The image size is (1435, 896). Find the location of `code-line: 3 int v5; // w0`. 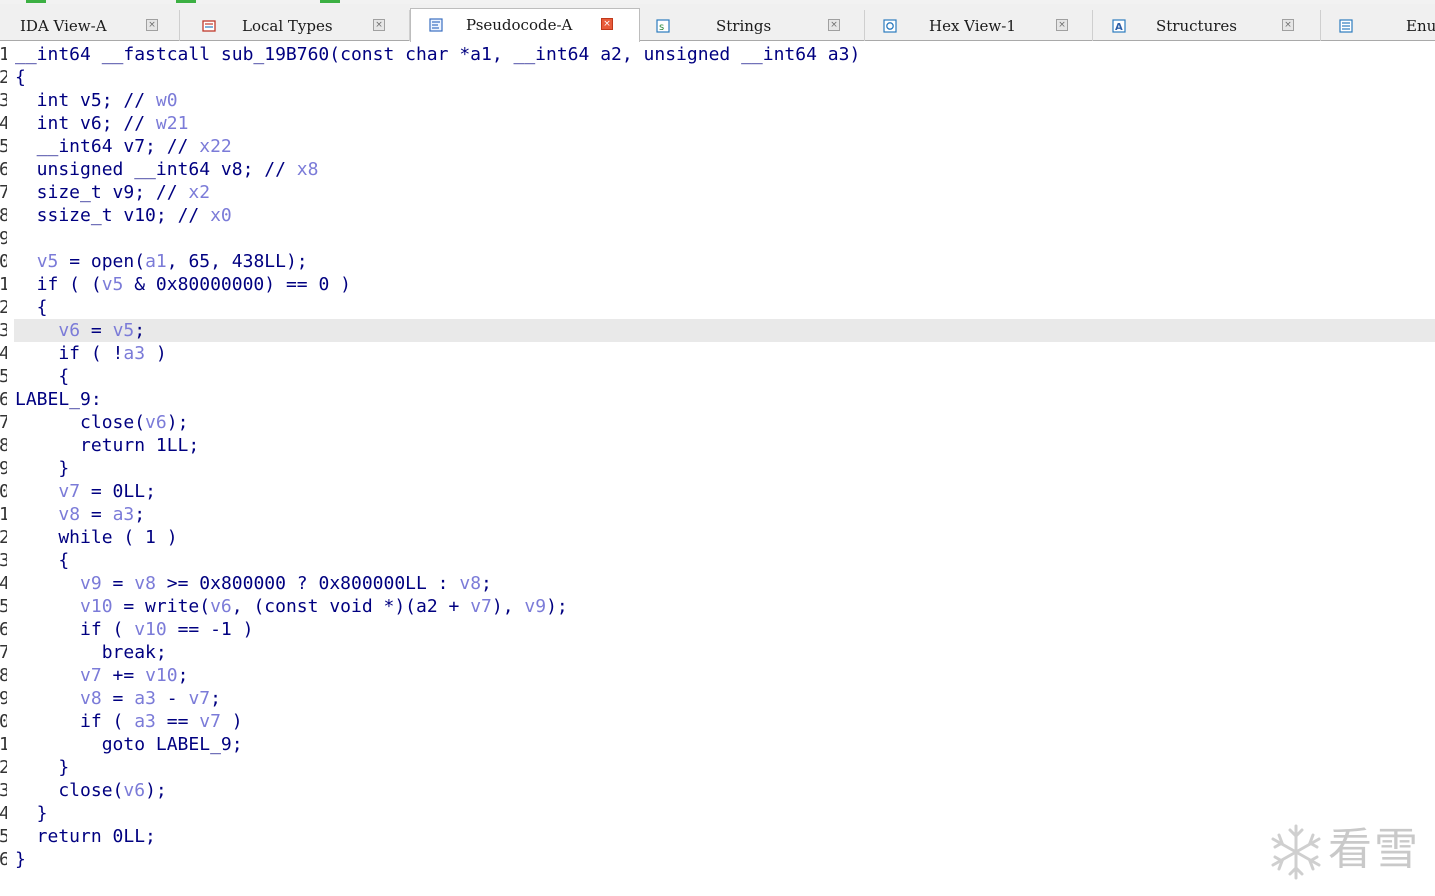

code-line: 3 int v5; // w0 is located at coordinates (717, 100).